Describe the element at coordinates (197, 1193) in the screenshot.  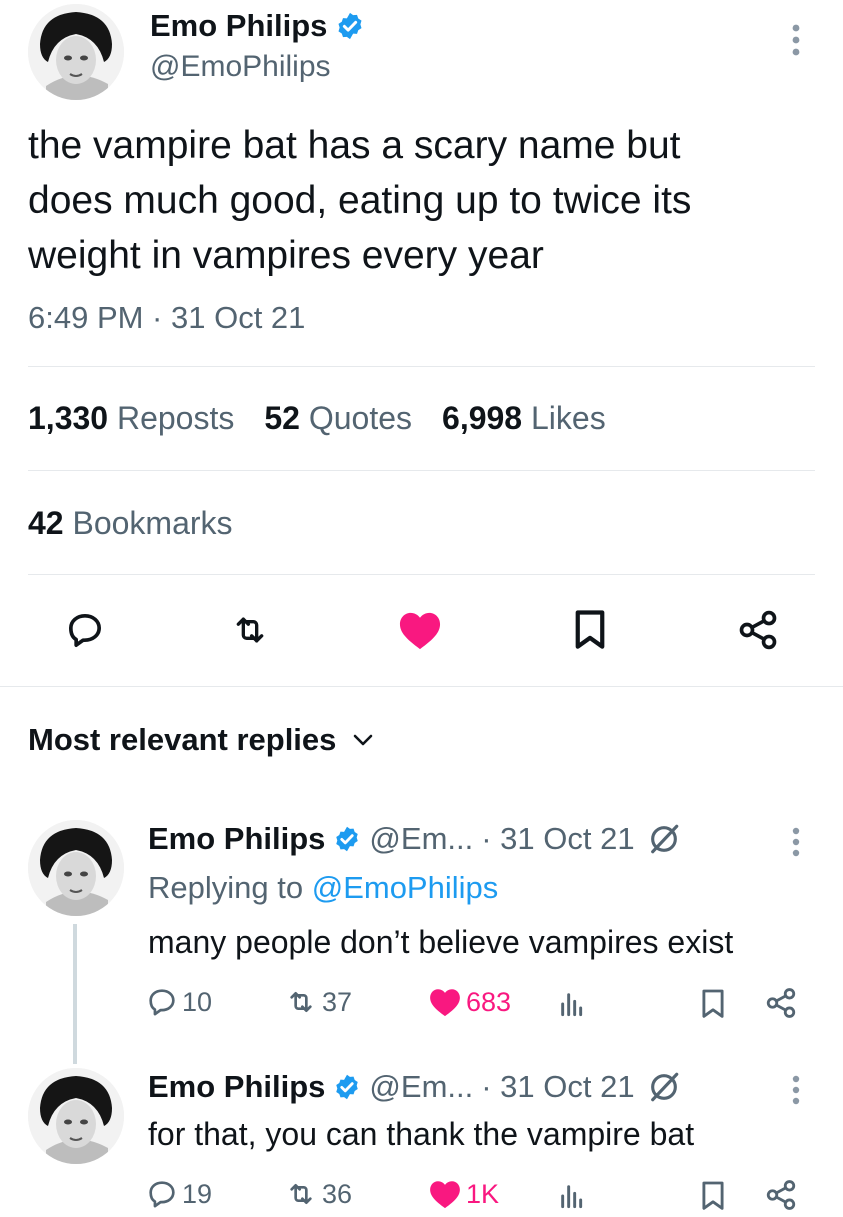
I see `reply-count: 19` at that location.